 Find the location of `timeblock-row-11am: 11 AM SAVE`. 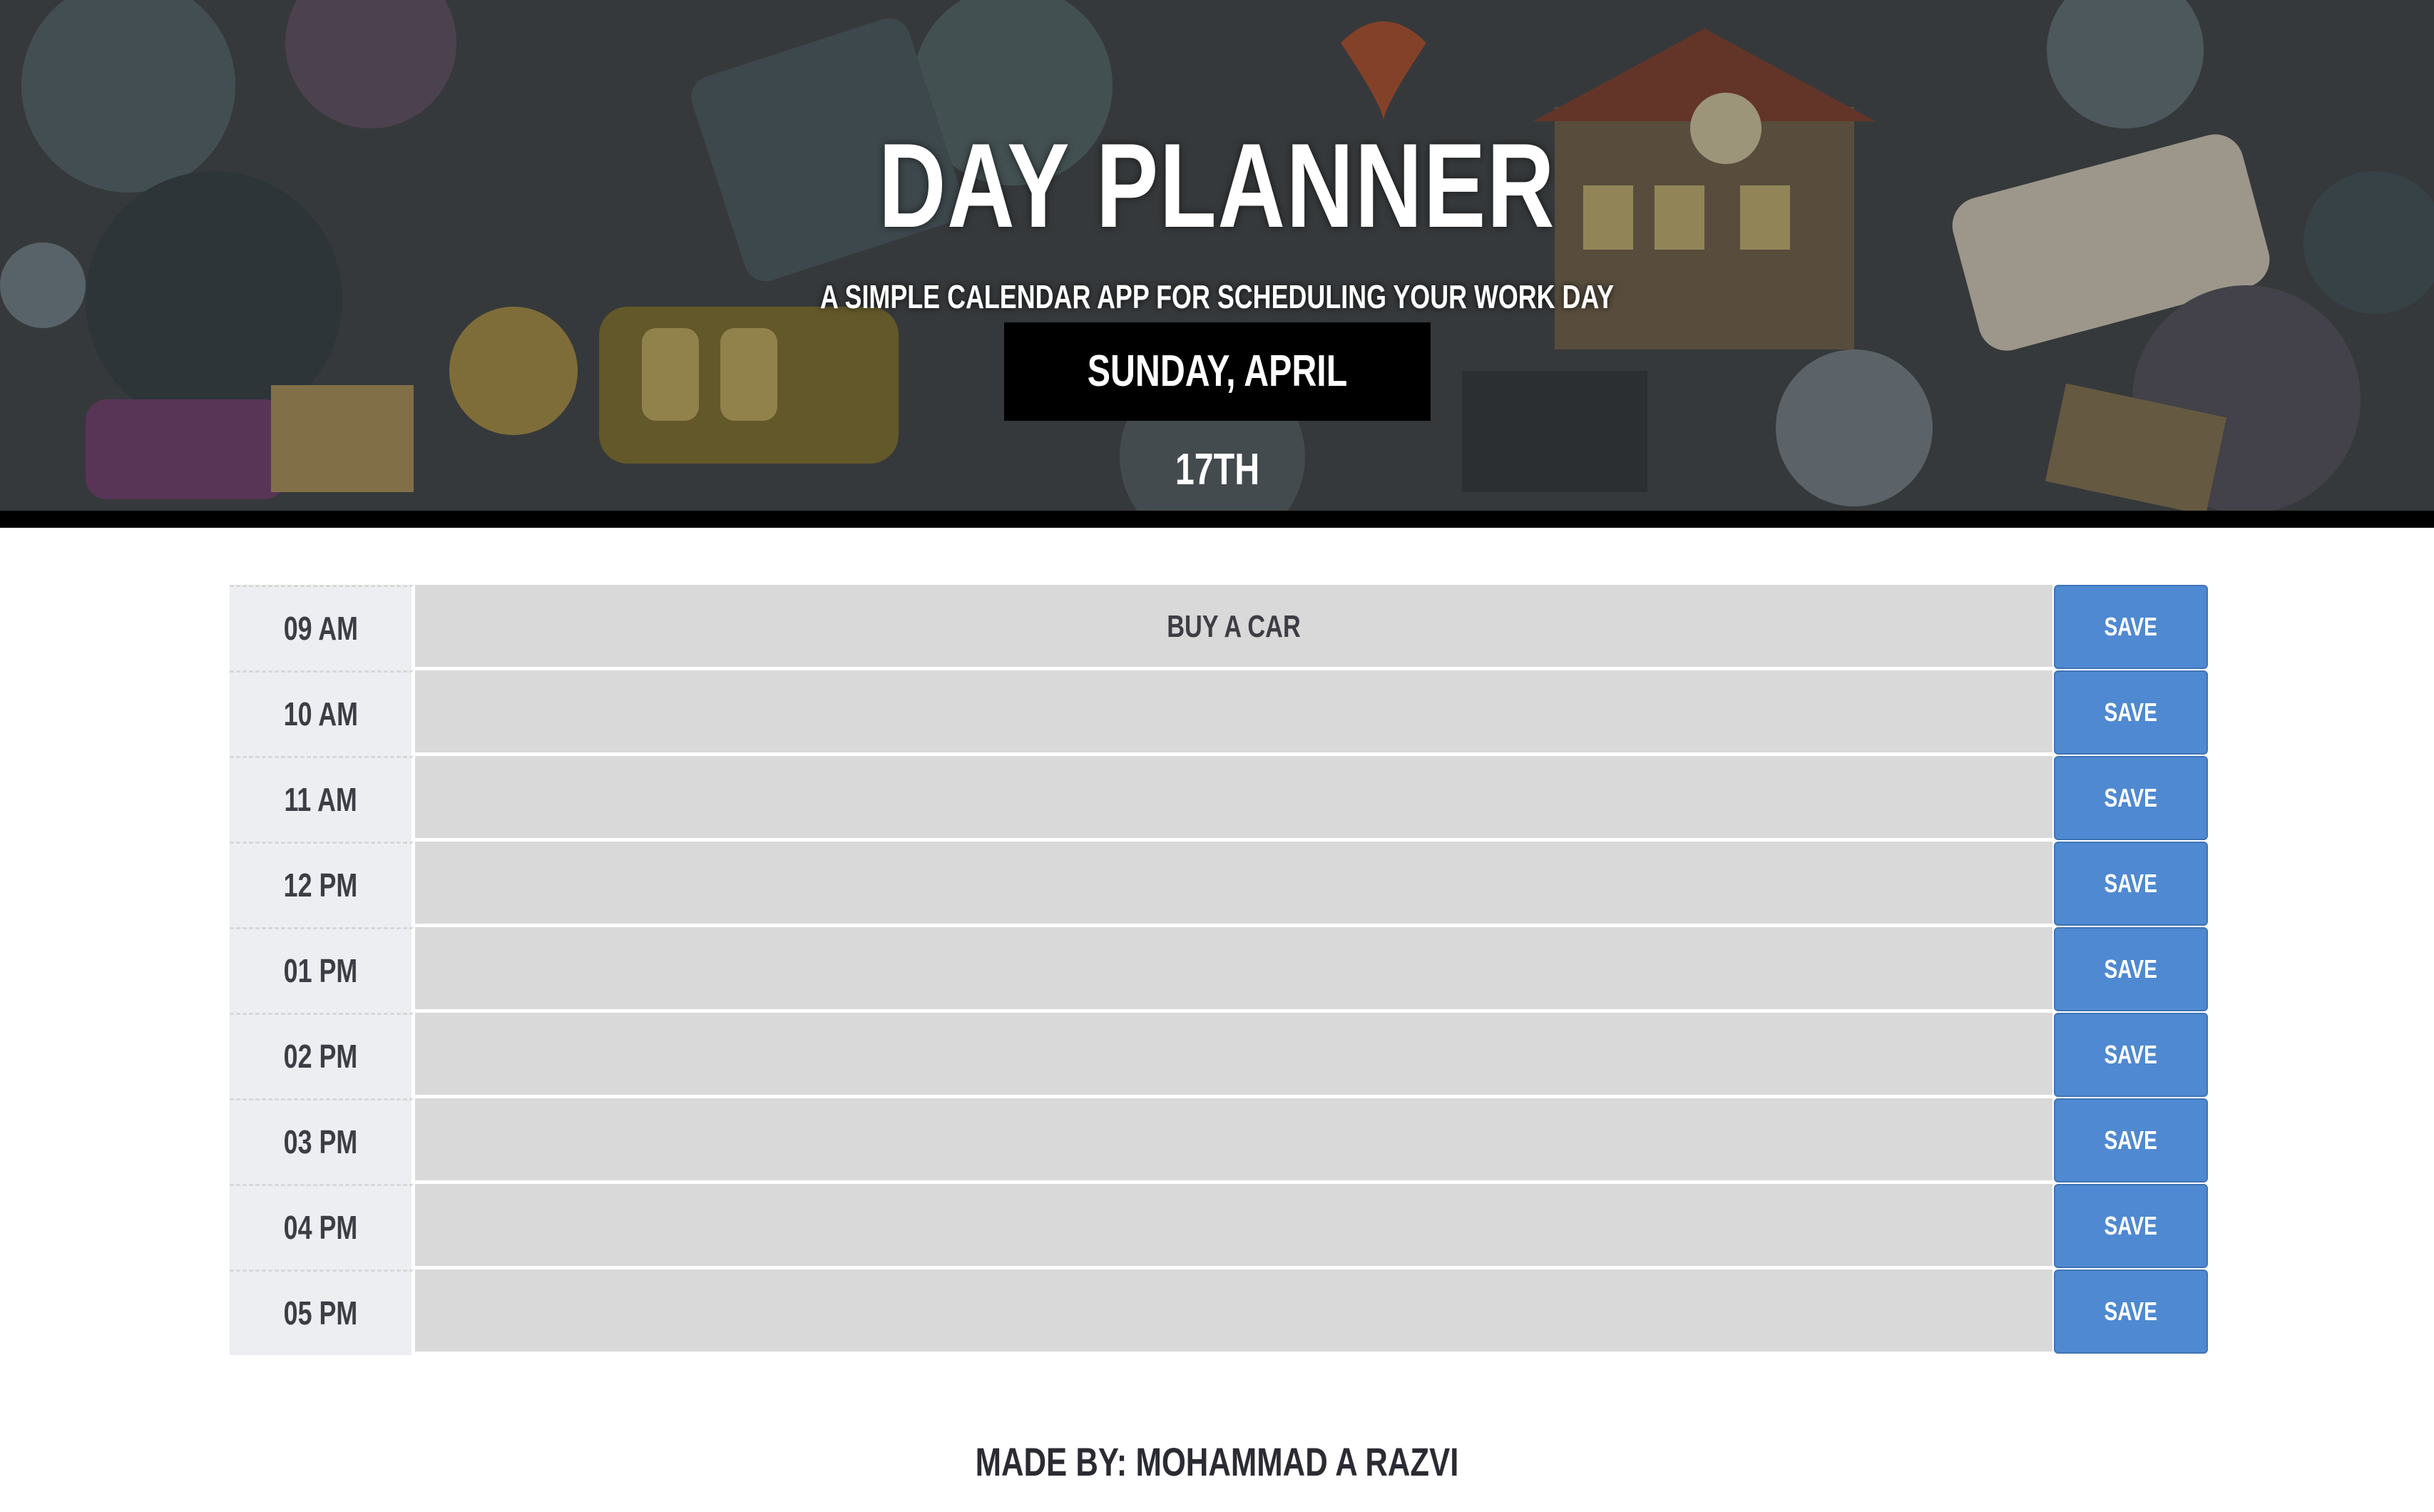

timeblock-row-11am: 11 AM SAVE is located at coordinates (1219, 799).